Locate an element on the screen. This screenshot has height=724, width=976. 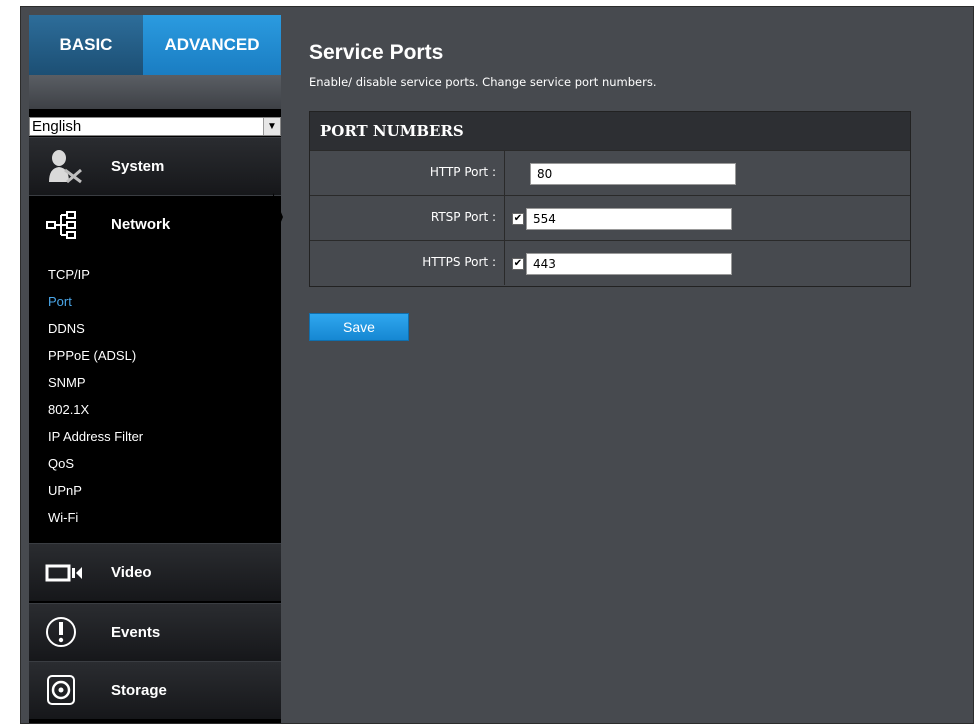
sidebar-subitem-qos: QoS is located at coordinates (61, 463).